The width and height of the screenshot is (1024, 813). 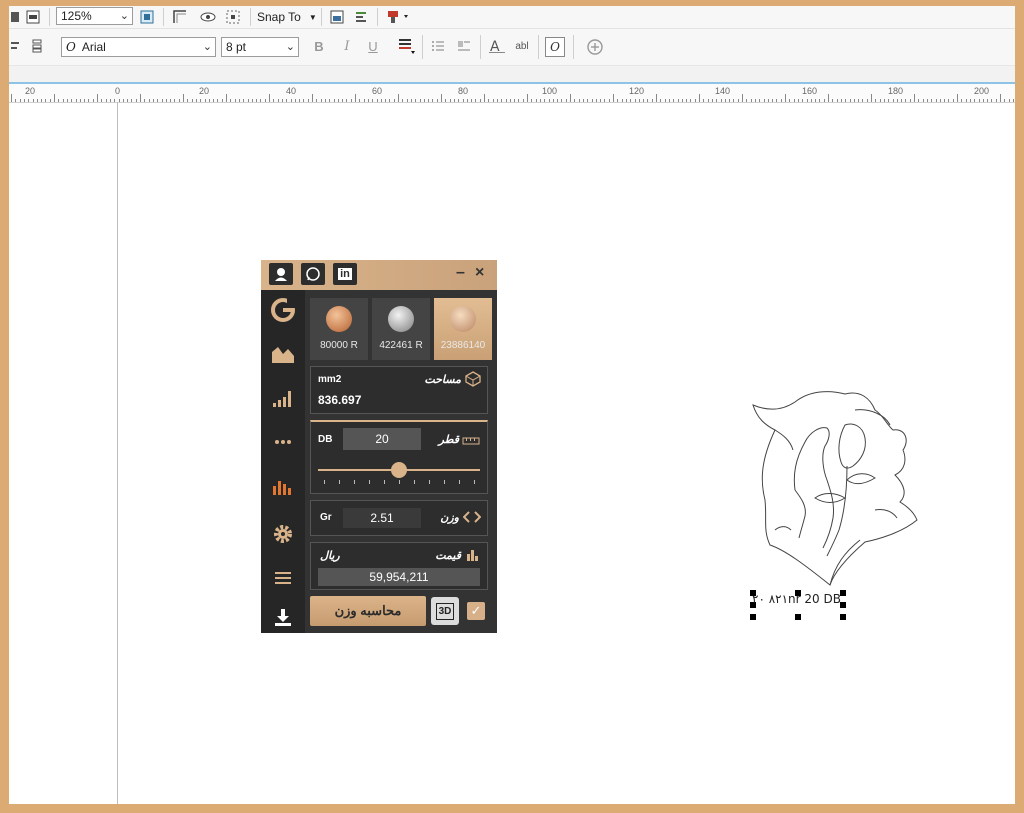 What do you see at coordinates (595, 47) in the screenshot?
I see `add-icon` at bounding box center [595, 47].